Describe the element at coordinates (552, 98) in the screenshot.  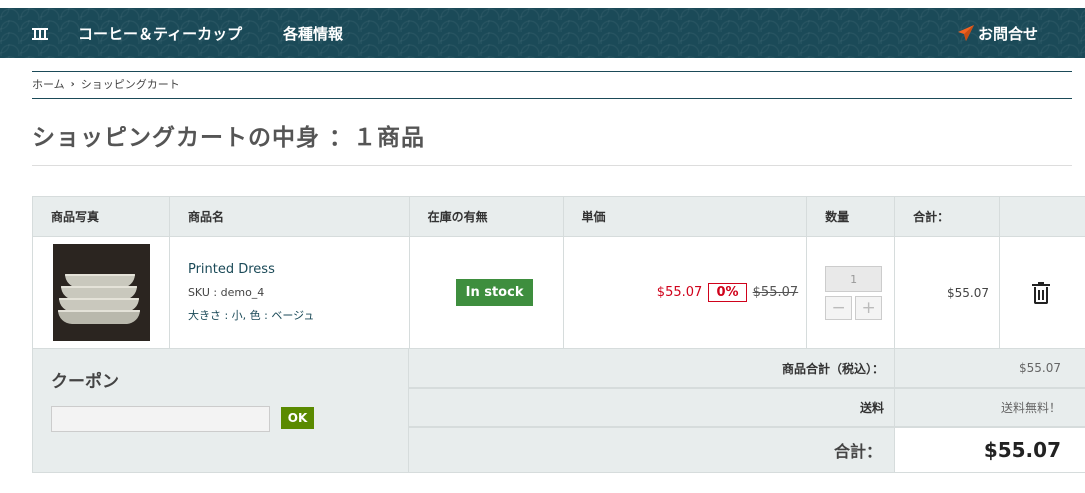
I see `breadcrumb-bottom-divider` at that location.